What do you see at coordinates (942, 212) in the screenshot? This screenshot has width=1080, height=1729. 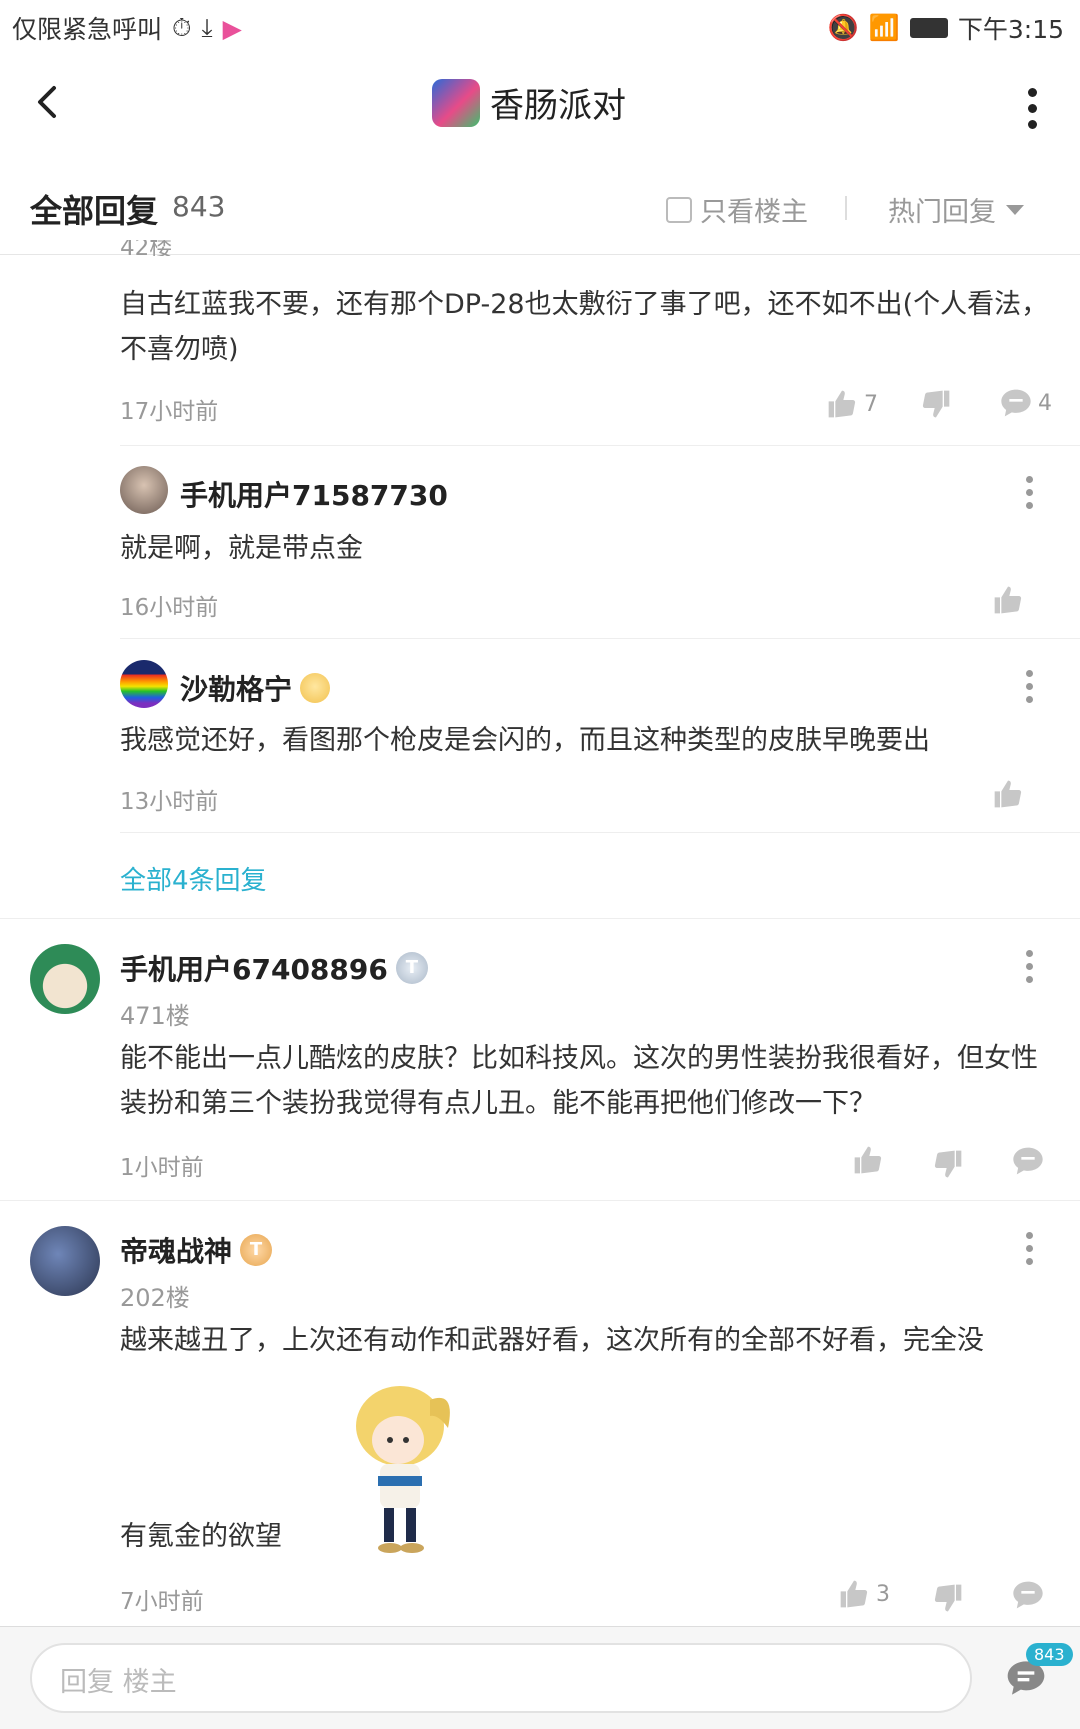 I see `sort-label: 热门回复` at bounding box center [942, 212].